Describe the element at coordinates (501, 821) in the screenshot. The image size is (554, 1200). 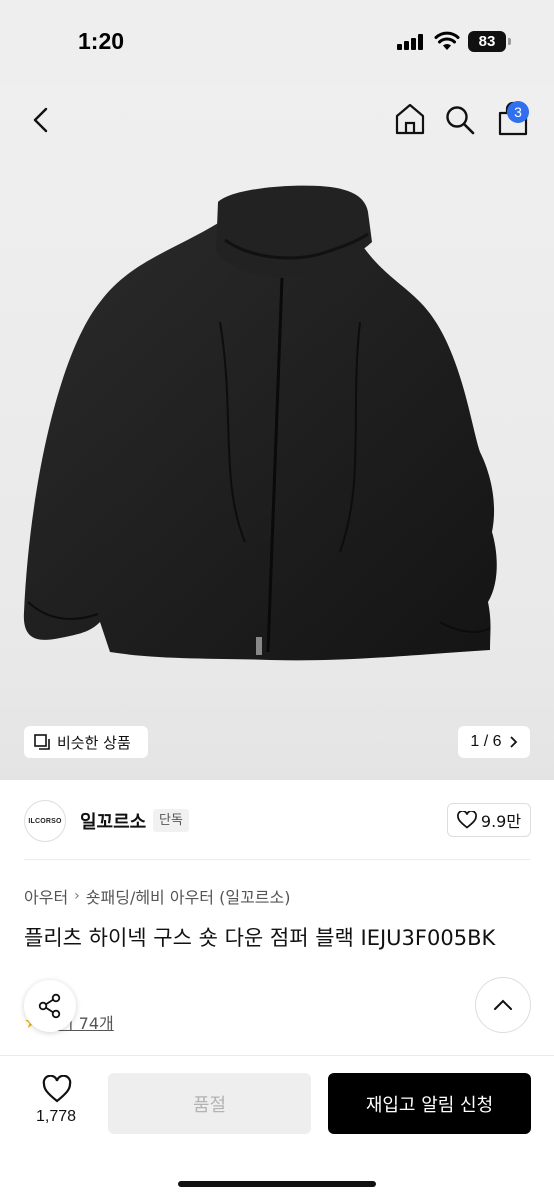
I see `brand-like-count: 9.9만` at that location.